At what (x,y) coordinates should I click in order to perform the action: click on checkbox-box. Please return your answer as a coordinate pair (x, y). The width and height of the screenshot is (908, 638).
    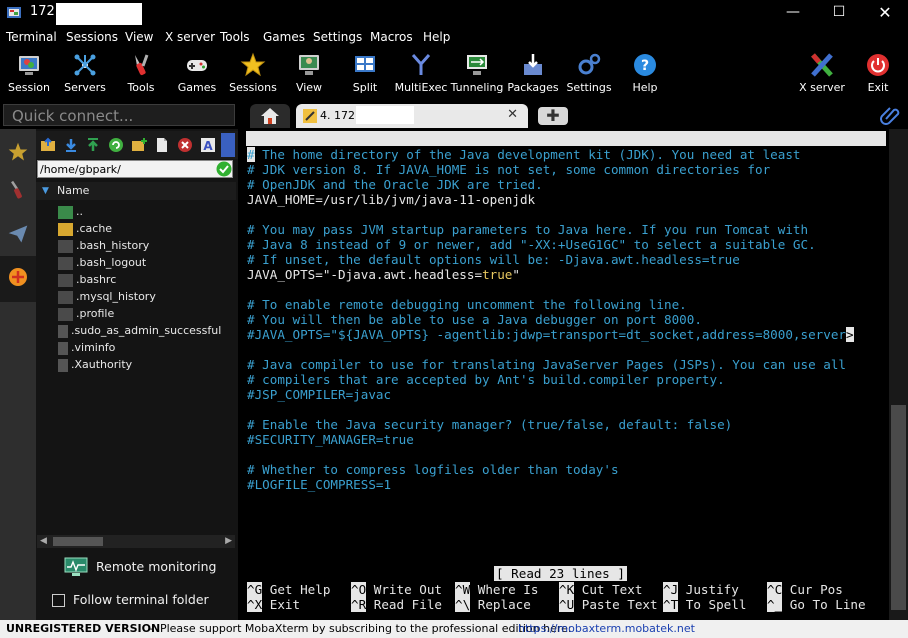
    Looking at the image, I should click on (58, 600).